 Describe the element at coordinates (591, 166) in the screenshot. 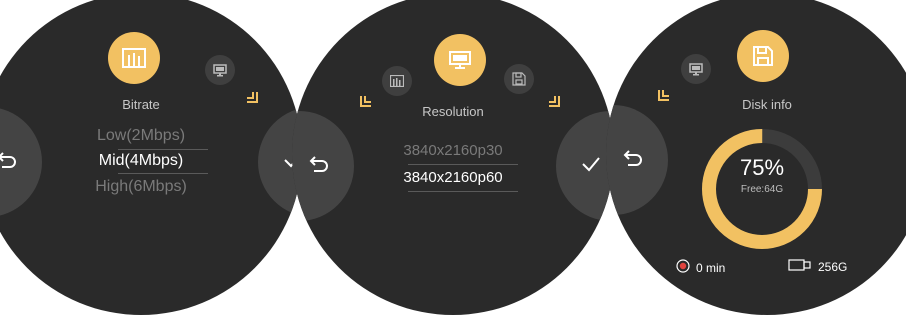

I see `check-icon` at that location.